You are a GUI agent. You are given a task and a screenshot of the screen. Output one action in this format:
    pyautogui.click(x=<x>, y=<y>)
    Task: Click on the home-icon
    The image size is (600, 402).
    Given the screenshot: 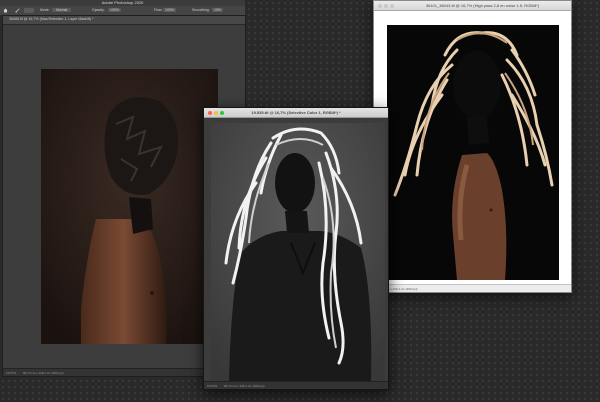 What is the action you would take?
    pyautogui.click(x=5, y=10)
    